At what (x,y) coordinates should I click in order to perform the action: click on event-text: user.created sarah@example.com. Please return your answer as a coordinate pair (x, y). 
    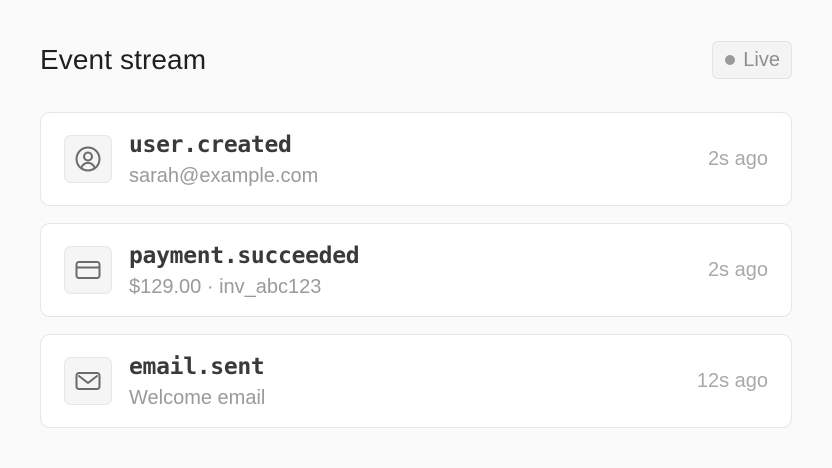
    Looking at the image, I should click on (223, 160).